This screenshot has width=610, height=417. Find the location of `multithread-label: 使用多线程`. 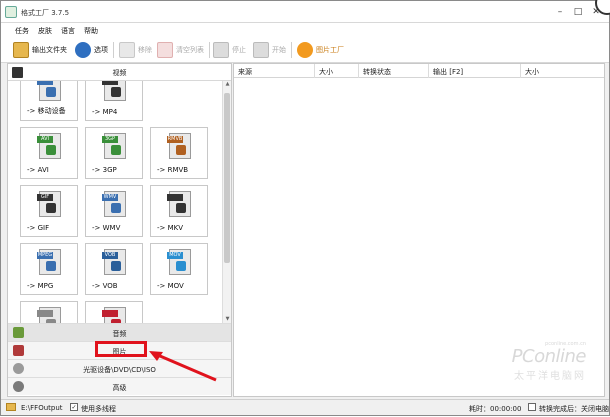

multithread-label: 使用多线程 is located at coordinates (98, 409).